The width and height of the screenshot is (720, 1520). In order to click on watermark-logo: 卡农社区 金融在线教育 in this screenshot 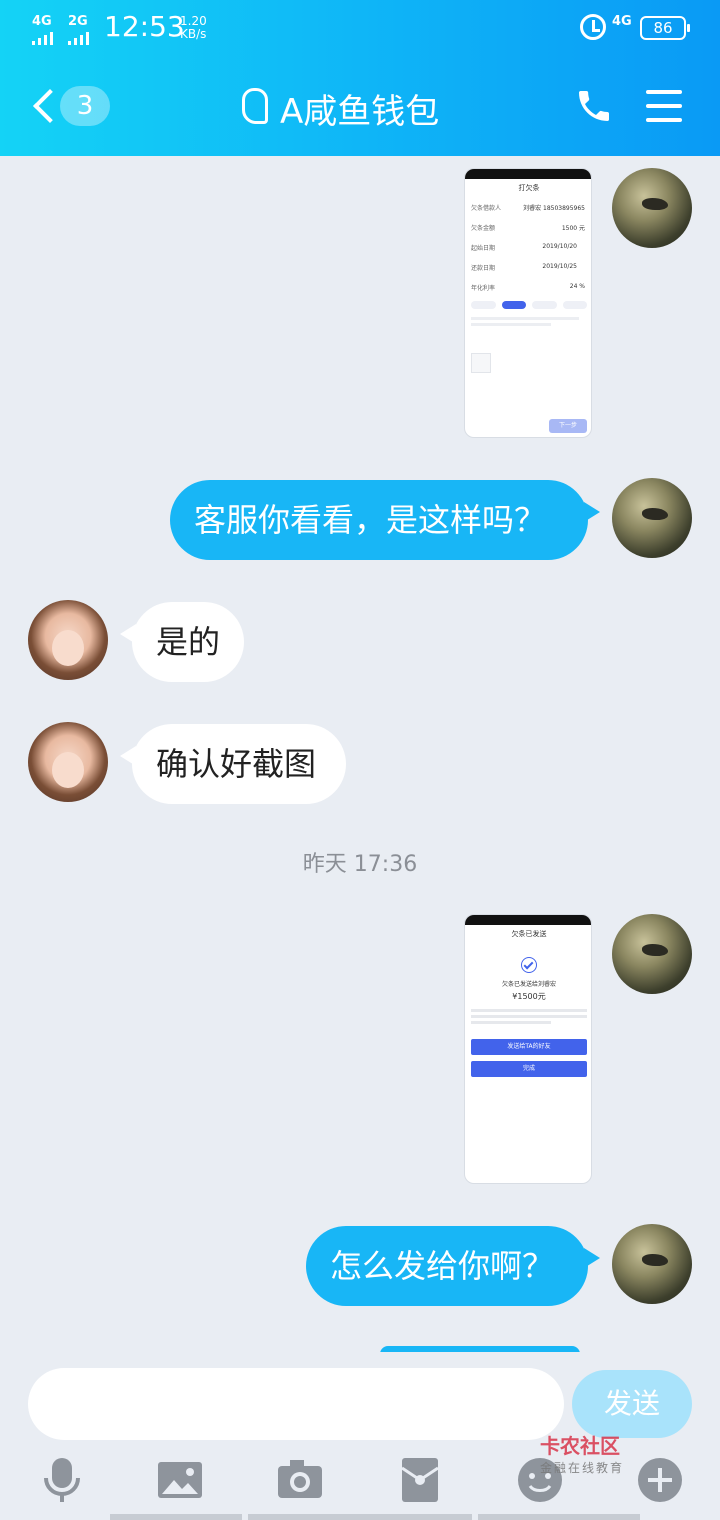, I will do `click(582, 1453)`.